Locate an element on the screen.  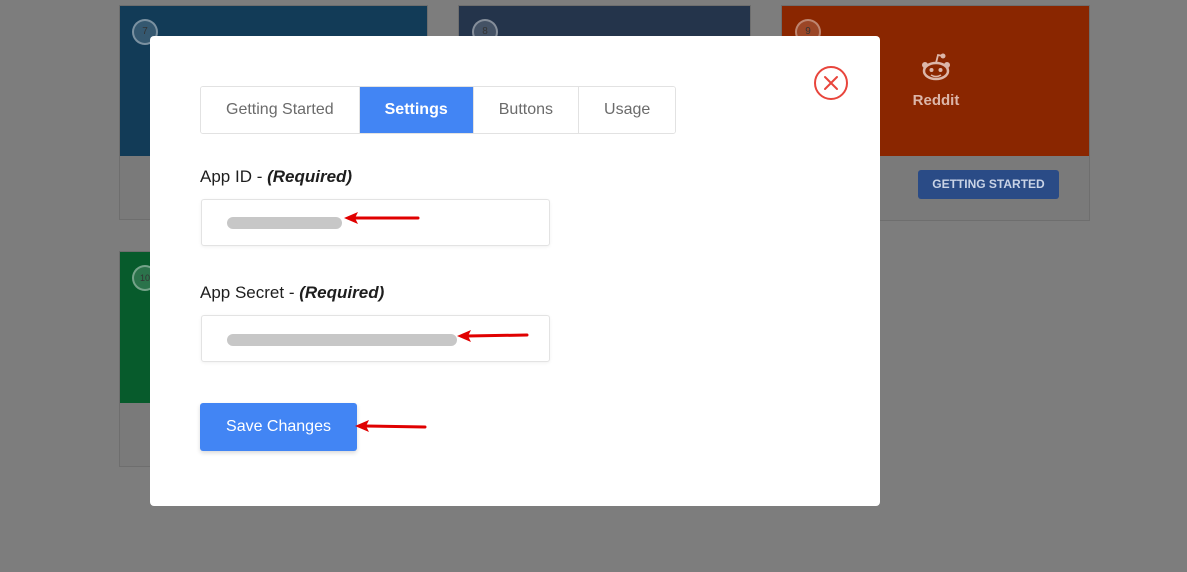
app-secret-label-text: App Secret - is located at coordinates (247, 292).